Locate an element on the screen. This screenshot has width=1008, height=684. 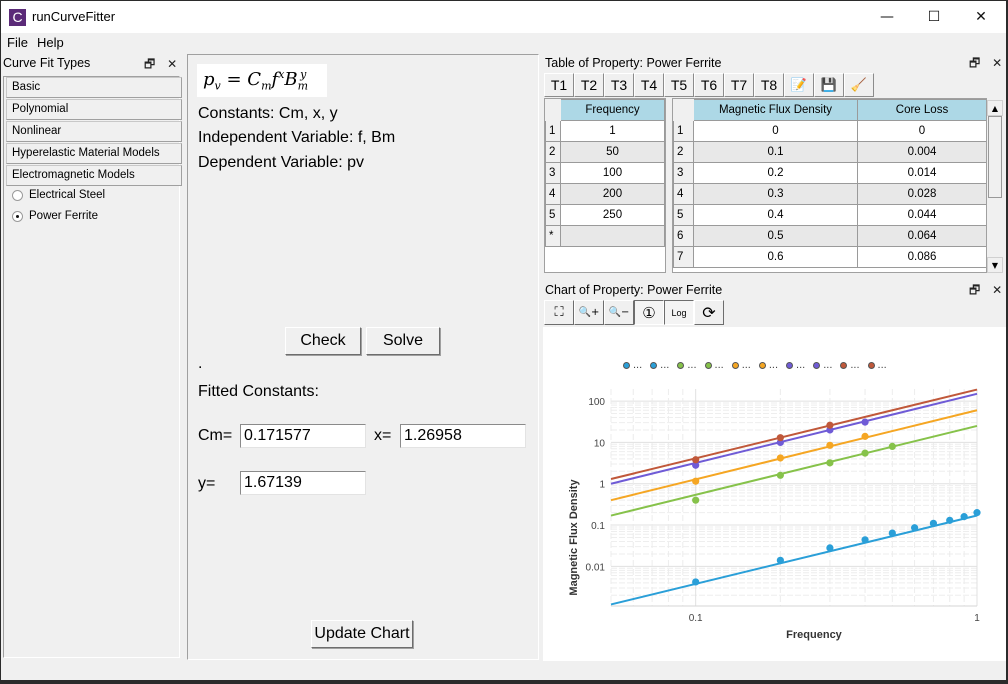
x-field: 1.26958 is located at coordinates (463, 436).